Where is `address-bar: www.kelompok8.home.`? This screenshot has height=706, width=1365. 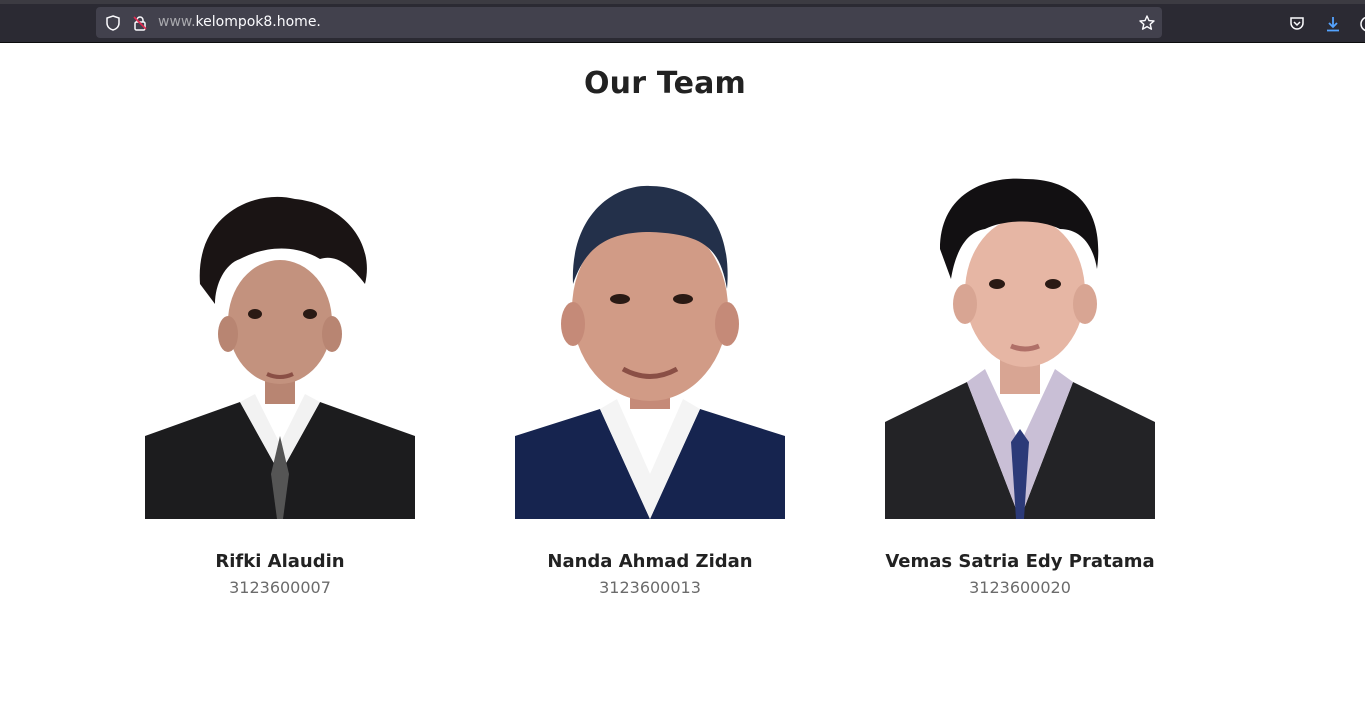 address-bar: www.kelompok8.home. is located at coordinates (629, 22).